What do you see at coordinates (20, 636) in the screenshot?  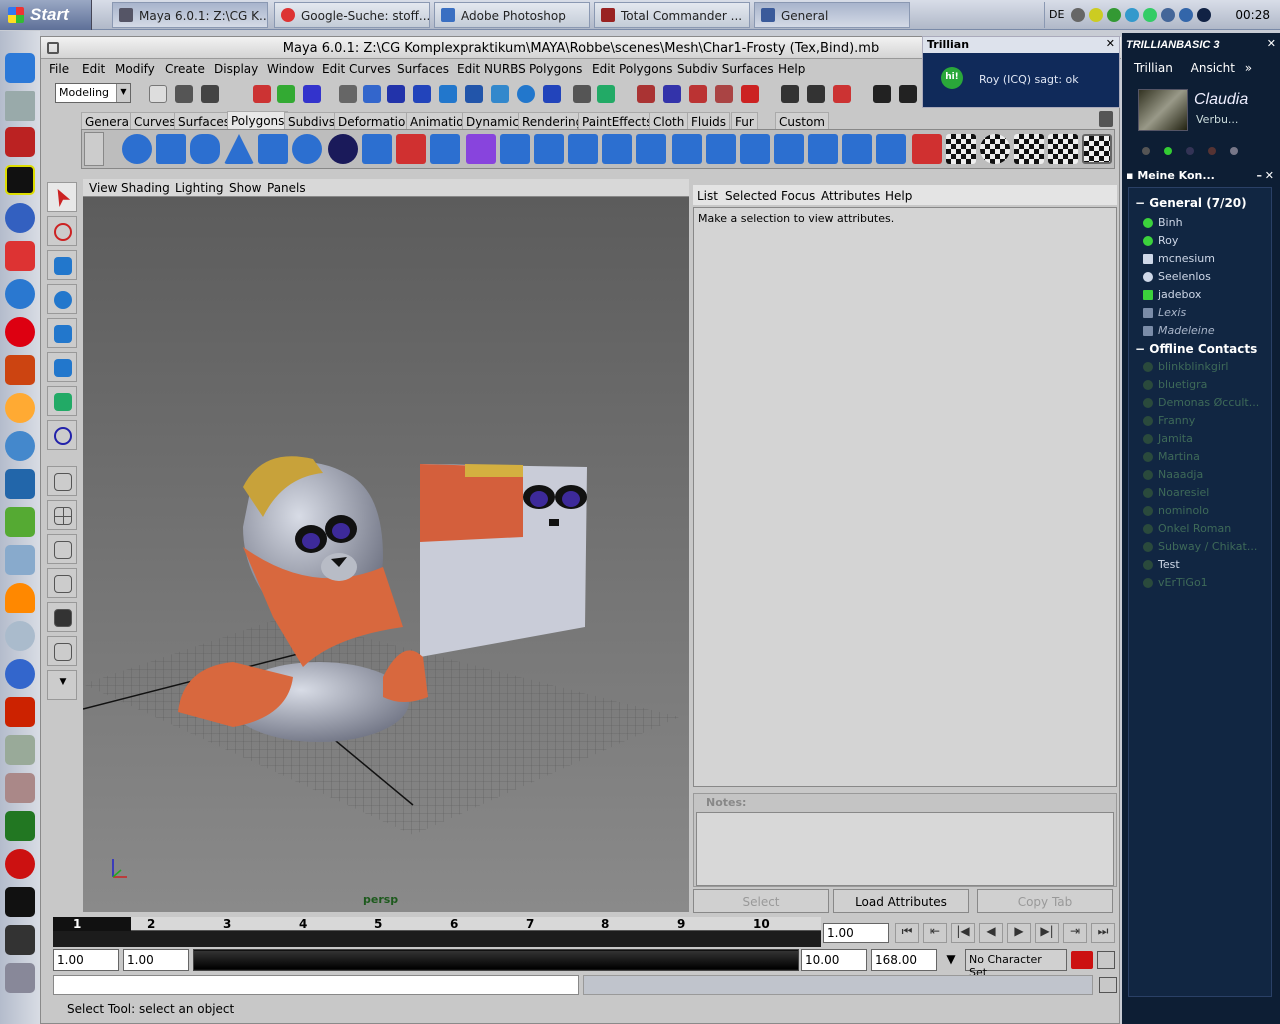 I see `search-icon` at bounding box center [20, 636].